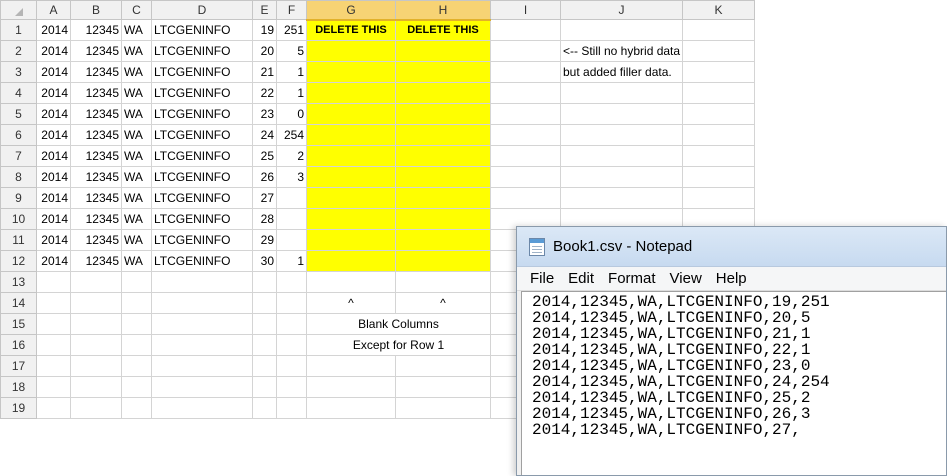  Describe the element at coordinates (291, 345) in the screenshot. I see `cell-f16` at that location.